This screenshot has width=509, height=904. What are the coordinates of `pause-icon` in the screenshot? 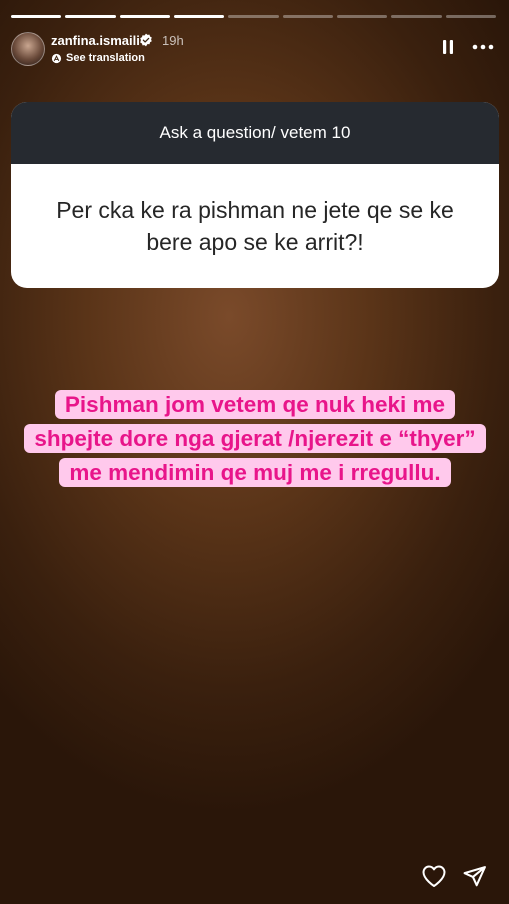 It's located at (448, 47).